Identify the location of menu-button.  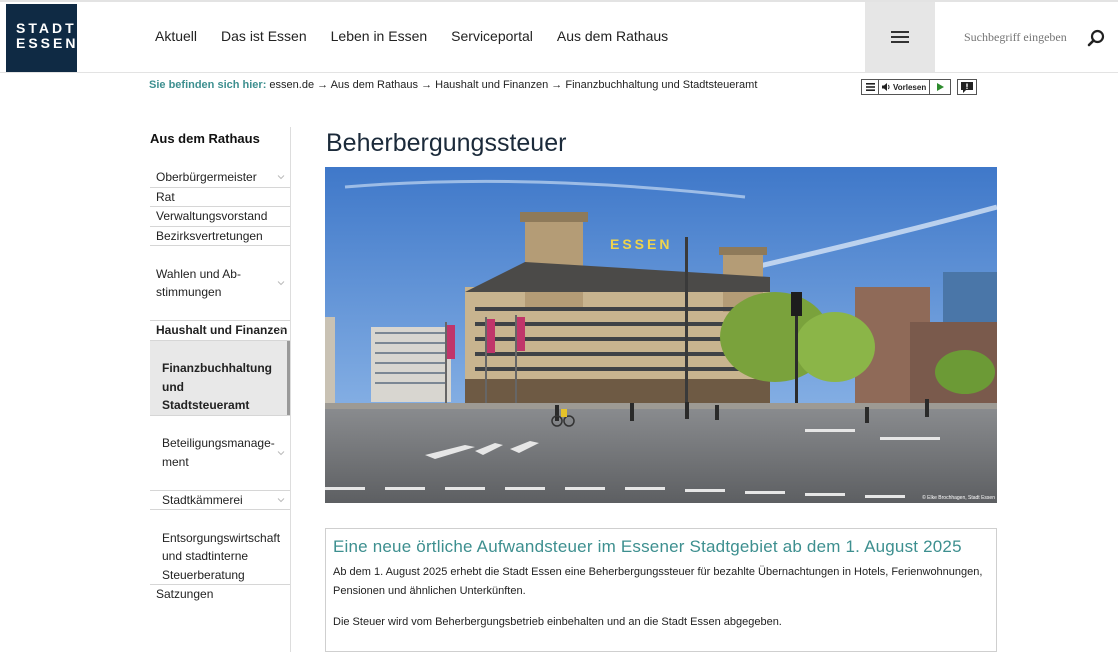
(900, 37).